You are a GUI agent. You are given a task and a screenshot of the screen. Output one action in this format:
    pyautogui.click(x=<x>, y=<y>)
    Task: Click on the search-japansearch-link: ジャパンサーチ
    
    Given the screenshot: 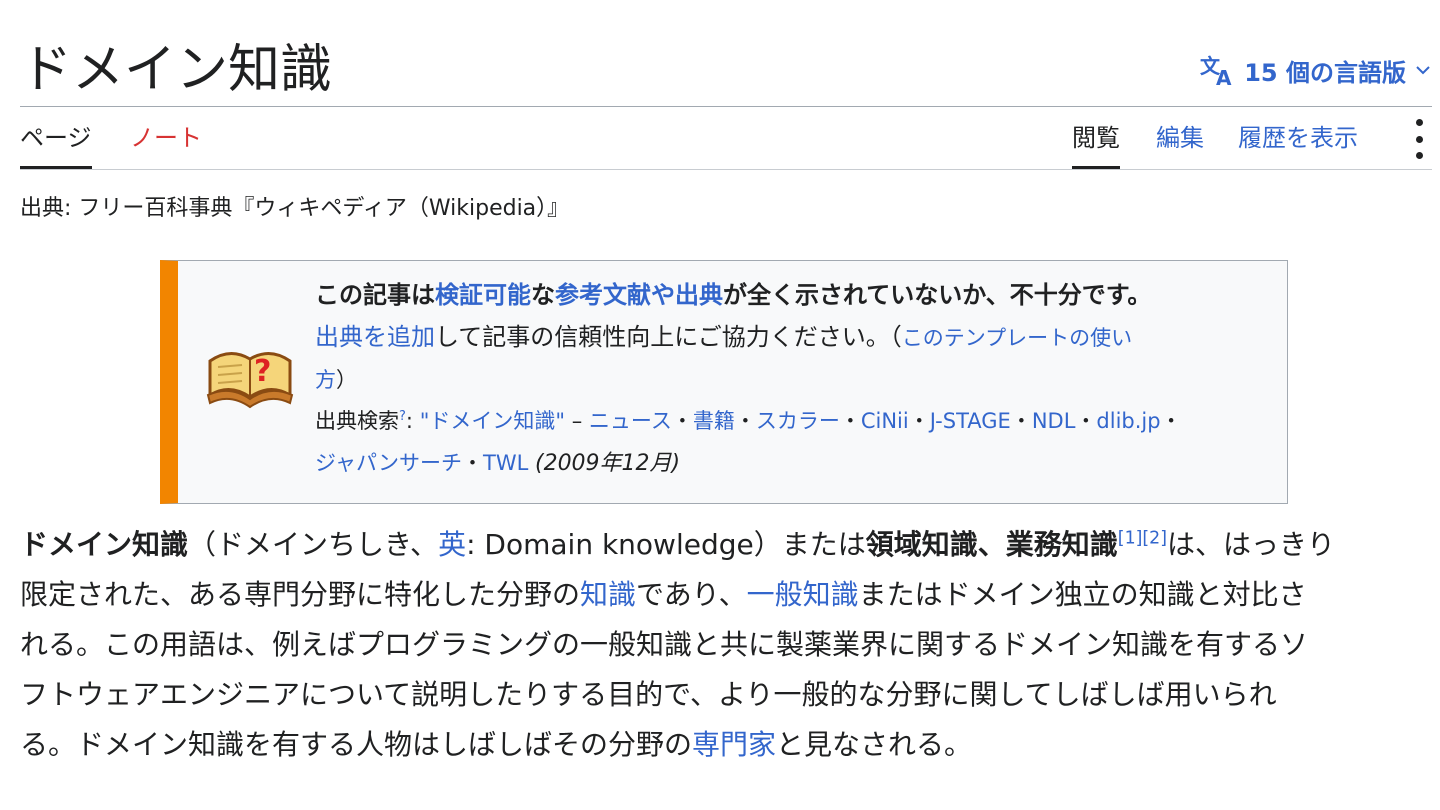 What is the action you would take?
    pyautogui.click(x=388, y=463)
    